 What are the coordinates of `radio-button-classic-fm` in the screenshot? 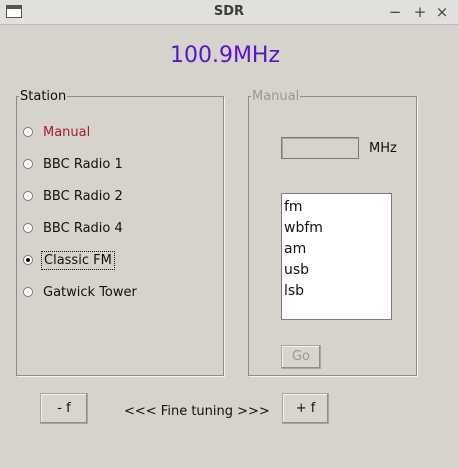 It's located at (28, 260).